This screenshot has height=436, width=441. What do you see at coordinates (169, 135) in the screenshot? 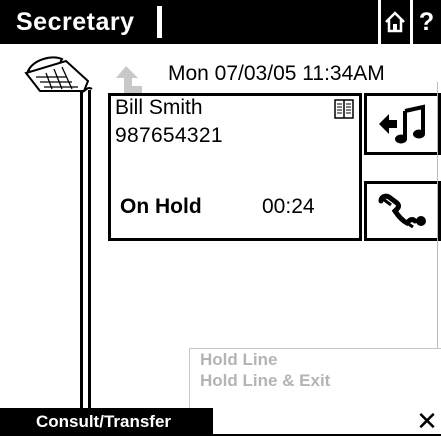
I see `caller-number: 987654321` at bounding box center [169, 135].